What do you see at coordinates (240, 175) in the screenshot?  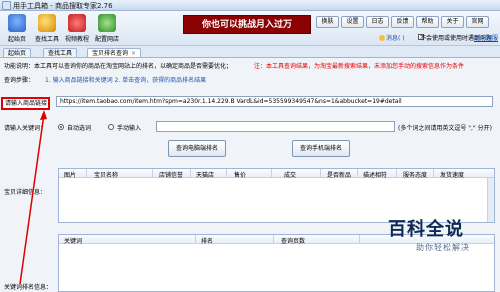 I see `column-header: 售价` at bounding box center [240, 175].